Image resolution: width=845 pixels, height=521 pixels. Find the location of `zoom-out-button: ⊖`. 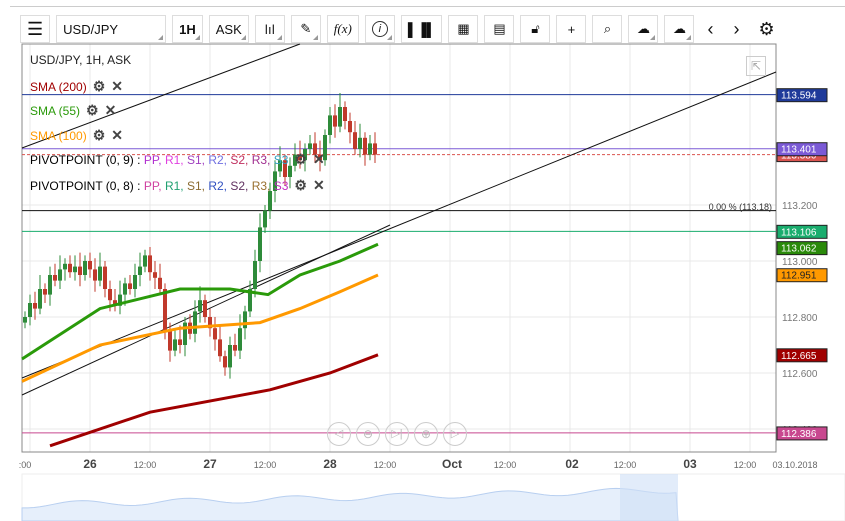

zoom-out-button: ⊖ is located at coordinates (368, 434).